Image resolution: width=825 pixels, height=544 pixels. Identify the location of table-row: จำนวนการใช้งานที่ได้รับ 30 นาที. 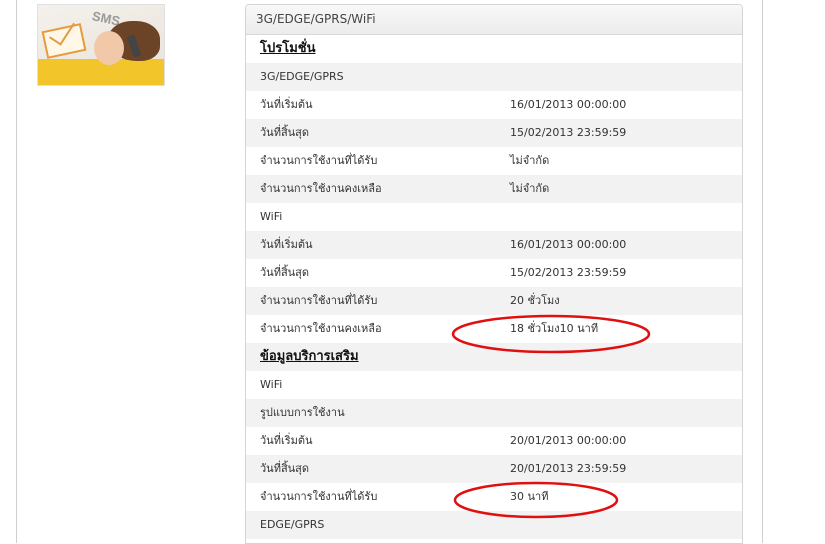
(494, 497).